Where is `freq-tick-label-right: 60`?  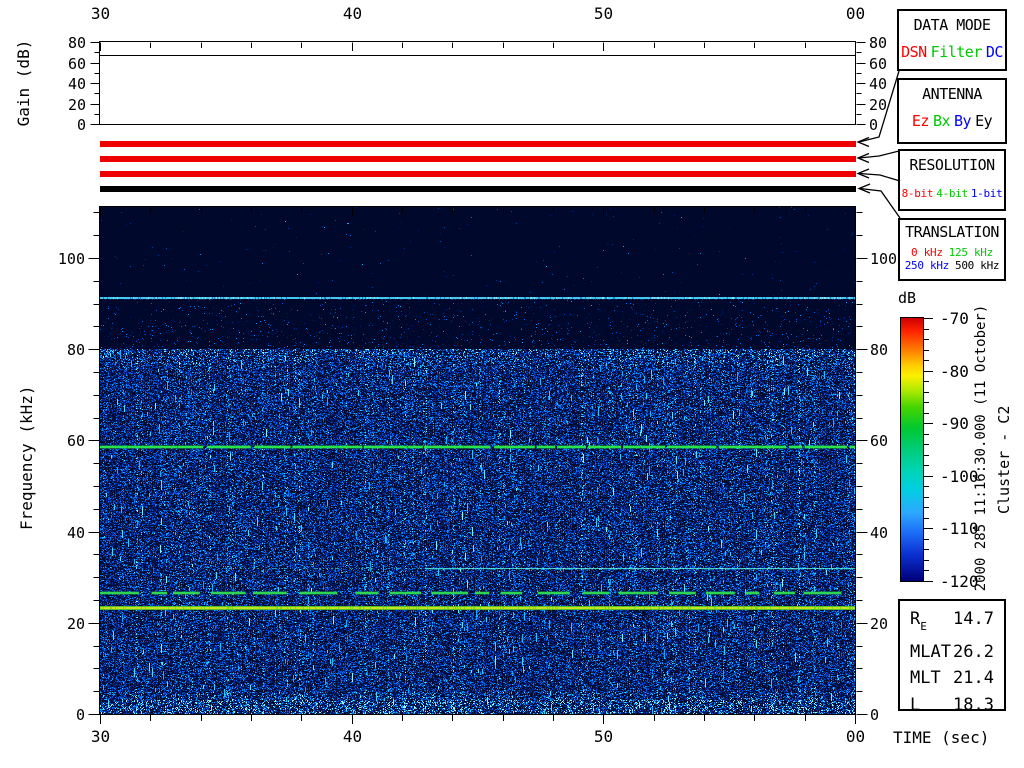
freq-tick-label-right: 60 is located at coordinates (879, 440).